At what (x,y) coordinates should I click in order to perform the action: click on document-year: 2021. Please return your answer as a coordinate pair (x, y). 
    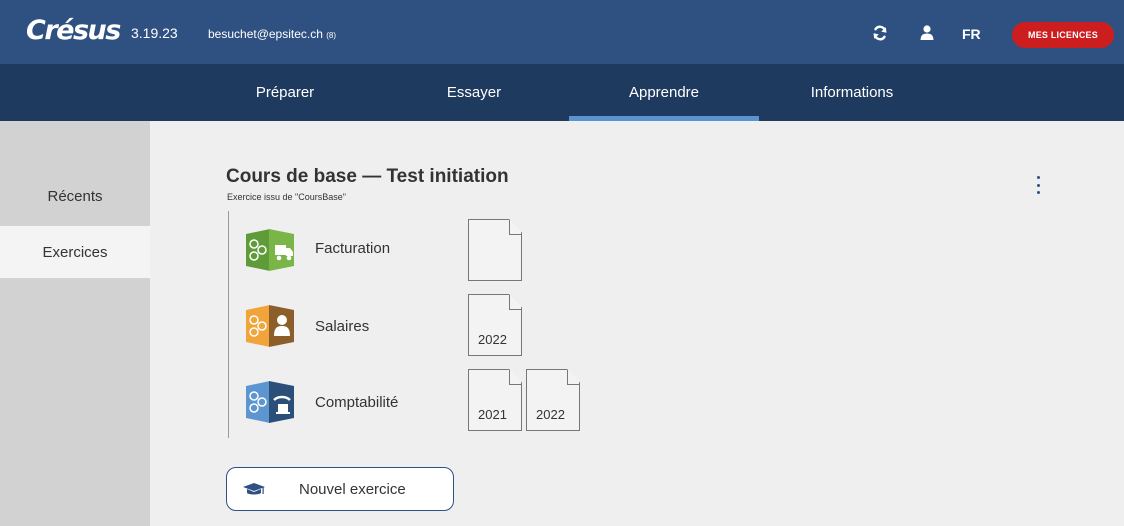
    Looking at the image, I should click on (492, 414).